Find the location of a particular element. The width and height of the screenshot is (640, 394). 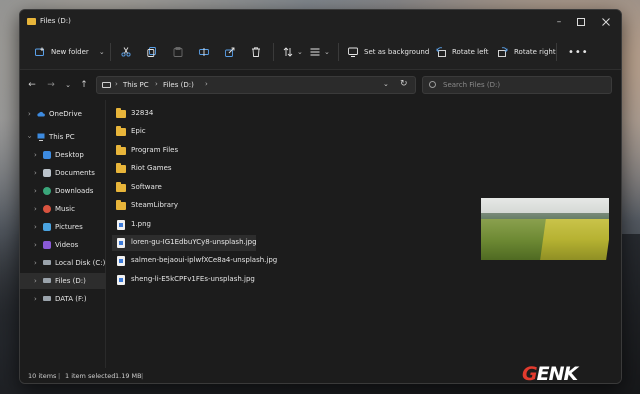

delete-button is located at coordinates (259, 52).